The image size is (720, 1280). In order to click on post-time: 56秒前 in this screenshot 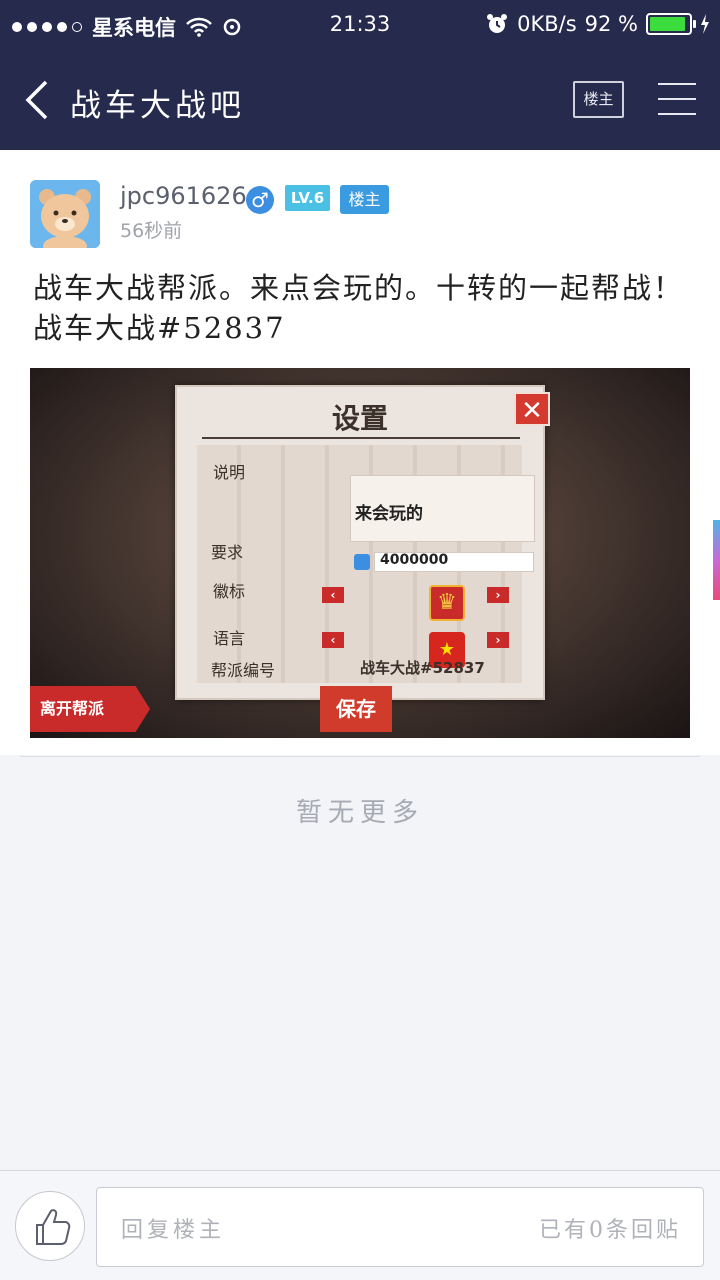, I will do `click(151, 231)`.